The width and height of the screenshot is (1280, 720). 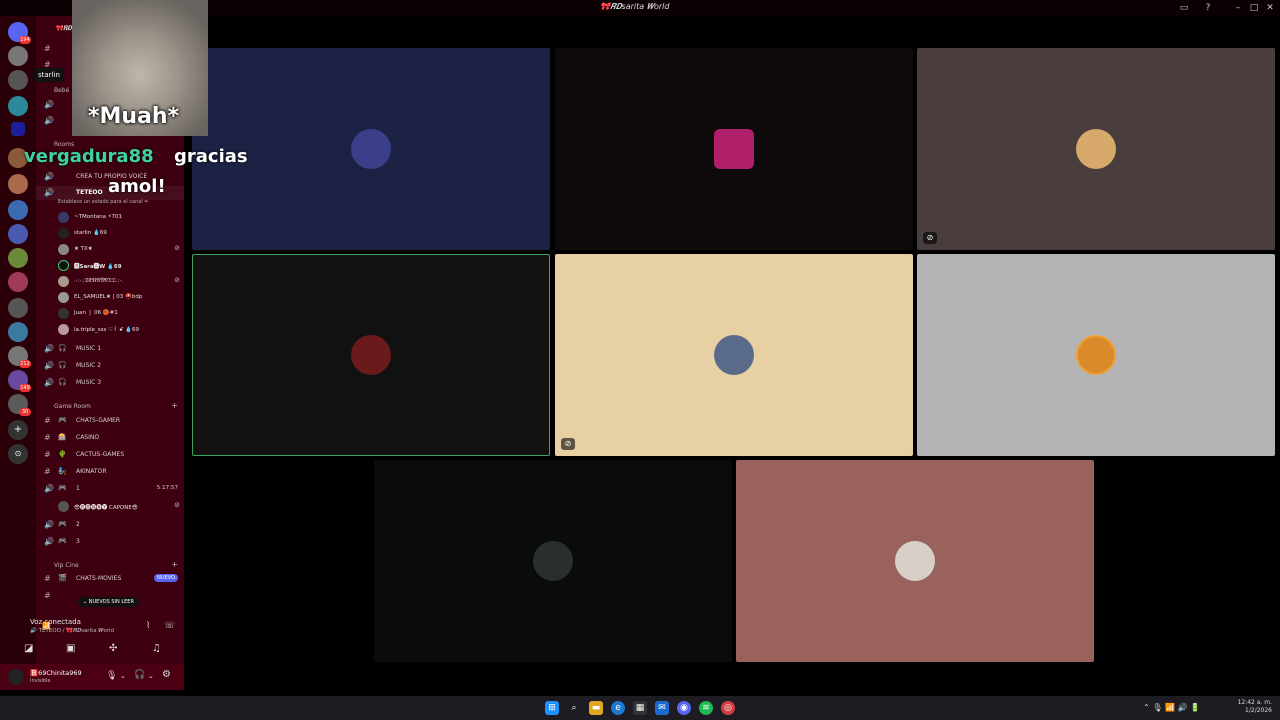 I want to click on voice-member: 😎🅡🅞🅝🅝🅨 CAPONE😎 ⊘, so click(x=110, y=506).